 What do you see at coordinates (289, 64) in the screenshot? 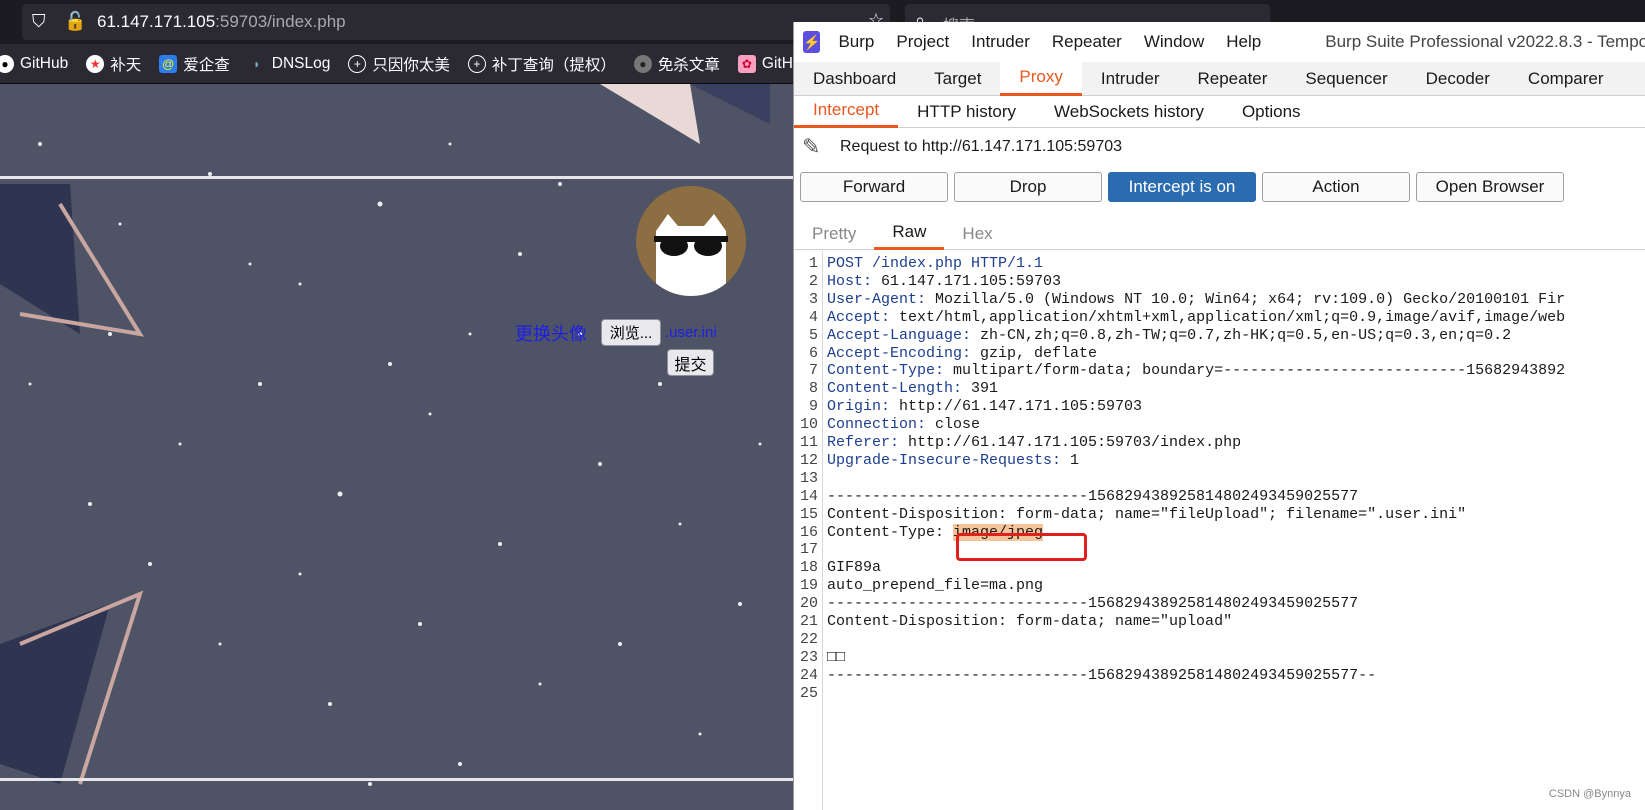
I see `bookmark-dnslog: ◗ DNSLog` at bounding box center [289, 64].